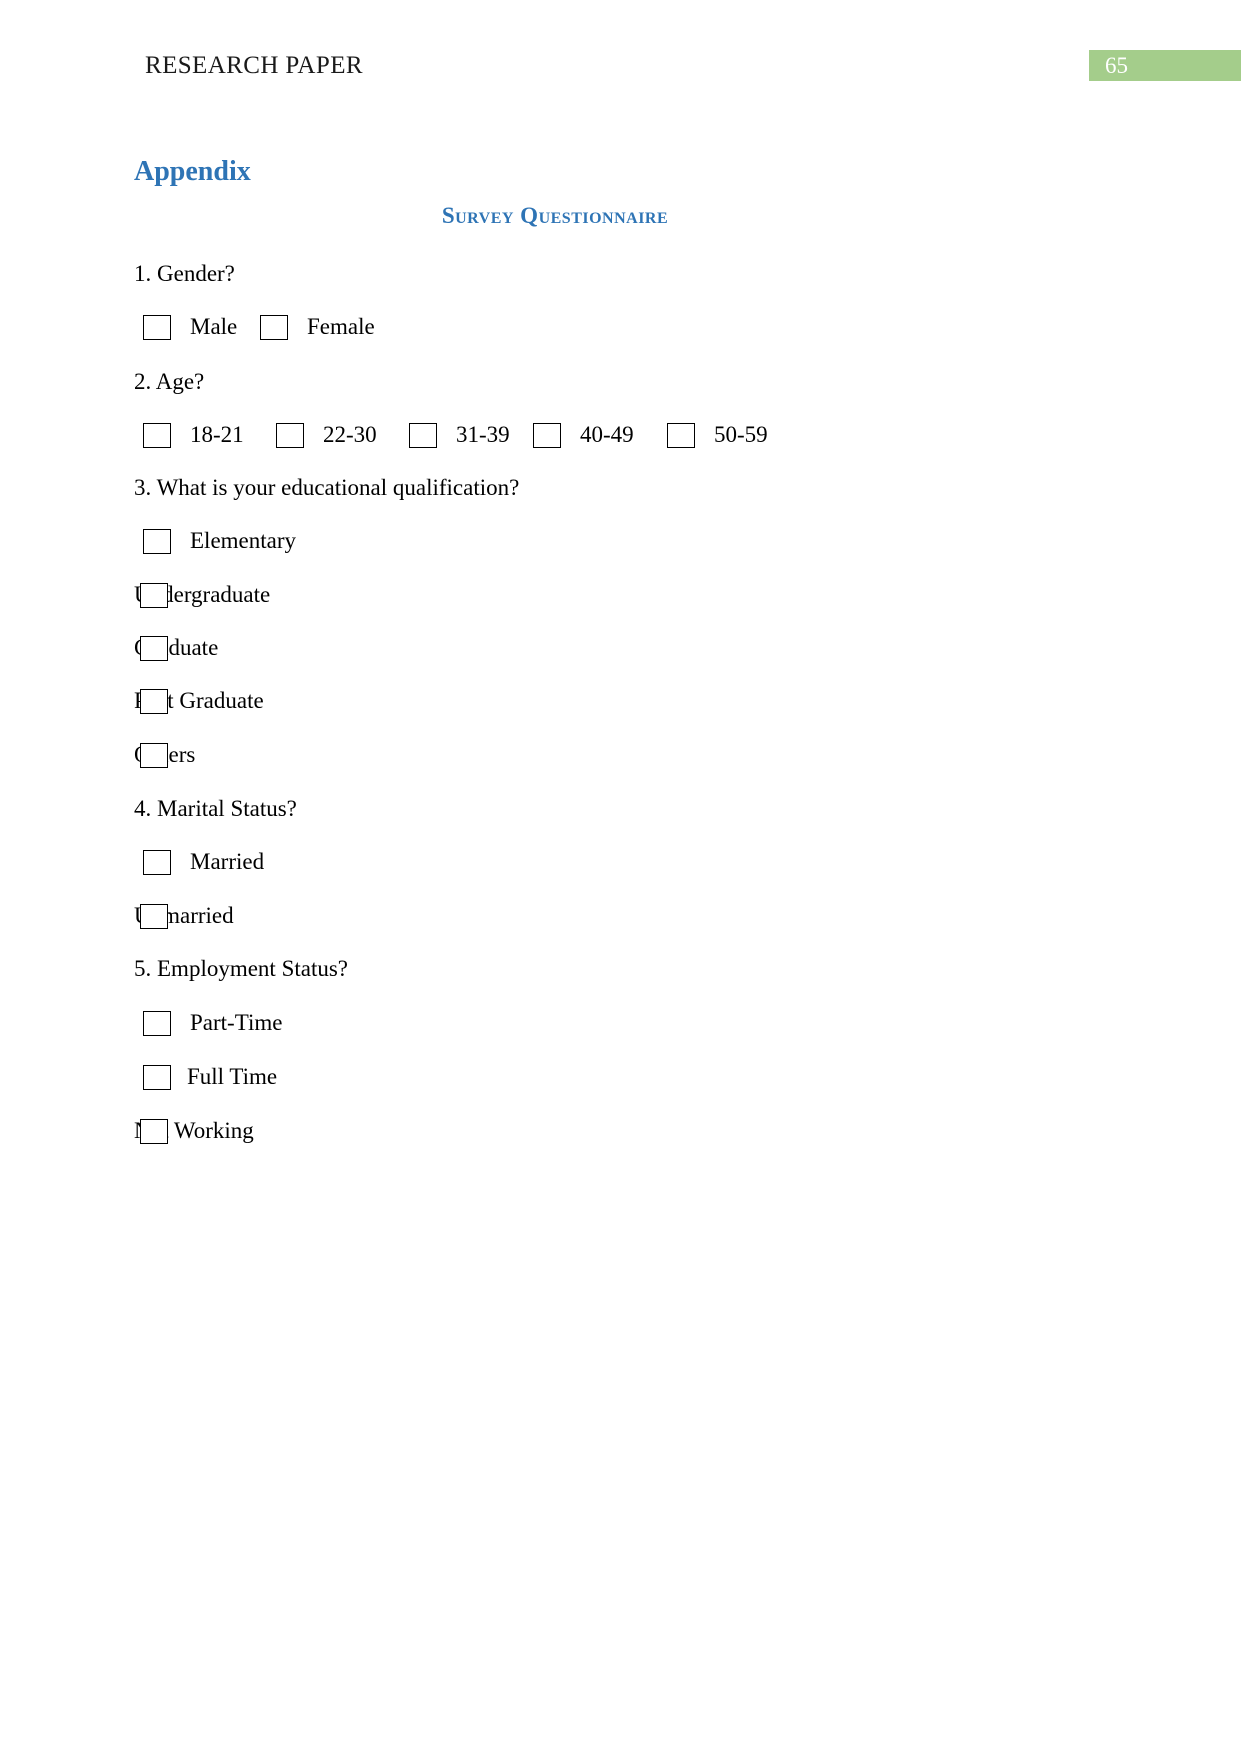 This screenshot has height=1754, width=1241. What do you see at coordinates (217, 434) in the screenshot?
I see `option-label-age-18-21: 18-21` at bounding box center [217, 434].